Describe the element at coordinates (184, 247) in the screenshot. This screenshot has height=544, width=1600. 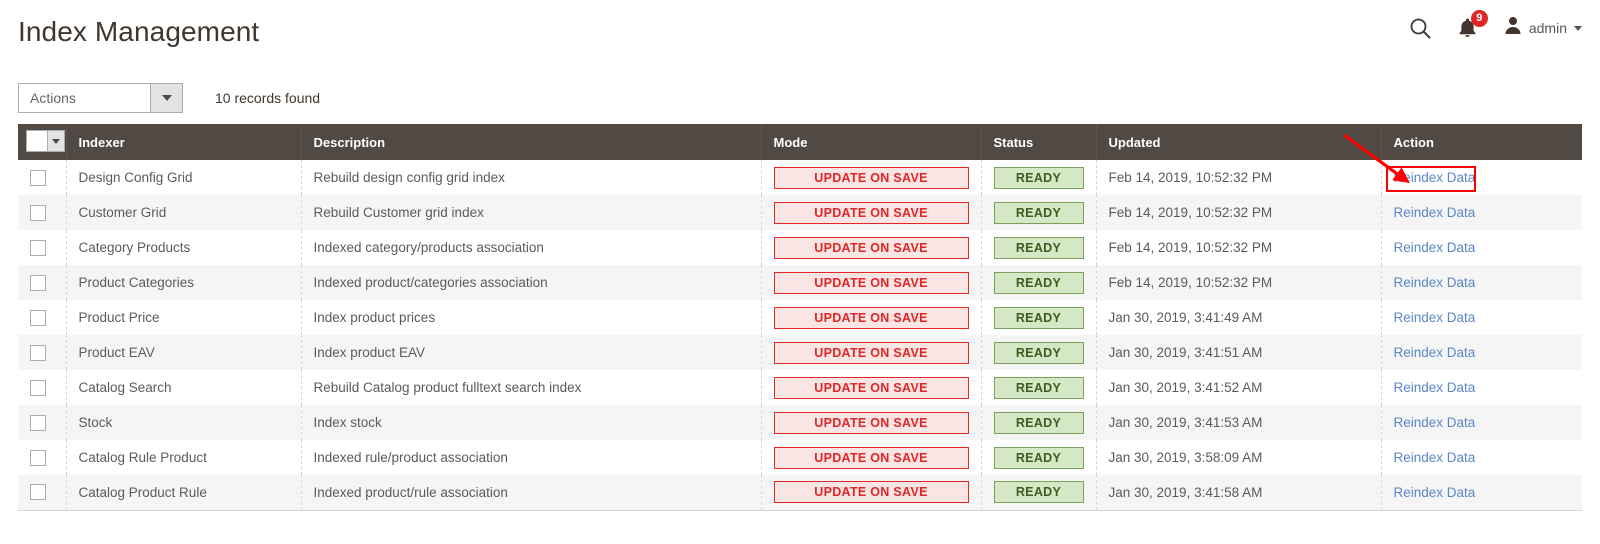
I see `cell-indexer: Category Products` at that location.